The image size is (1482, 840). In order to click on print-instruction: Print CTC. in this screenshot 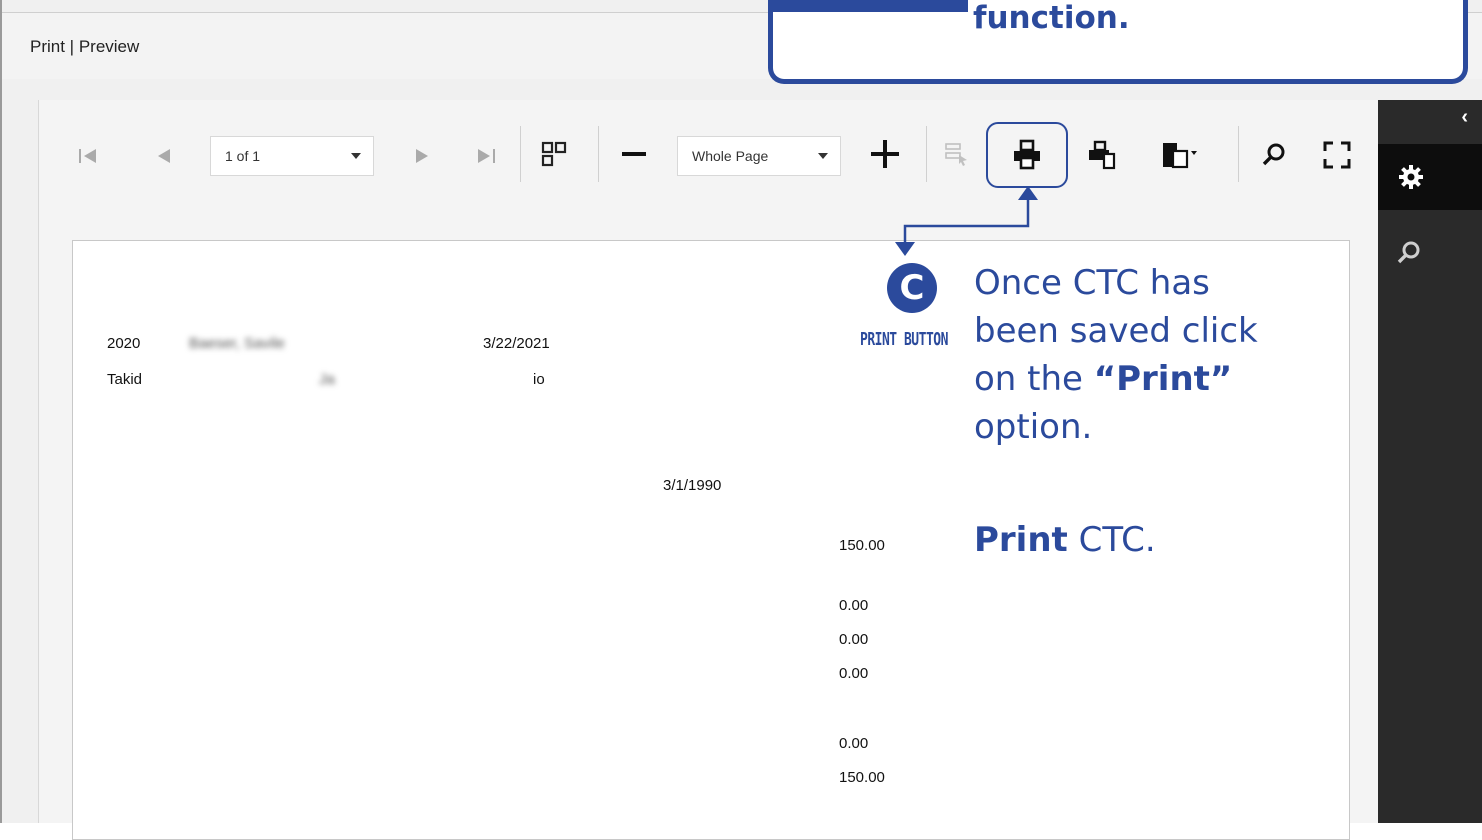, I will do `click(1065, 540)`.